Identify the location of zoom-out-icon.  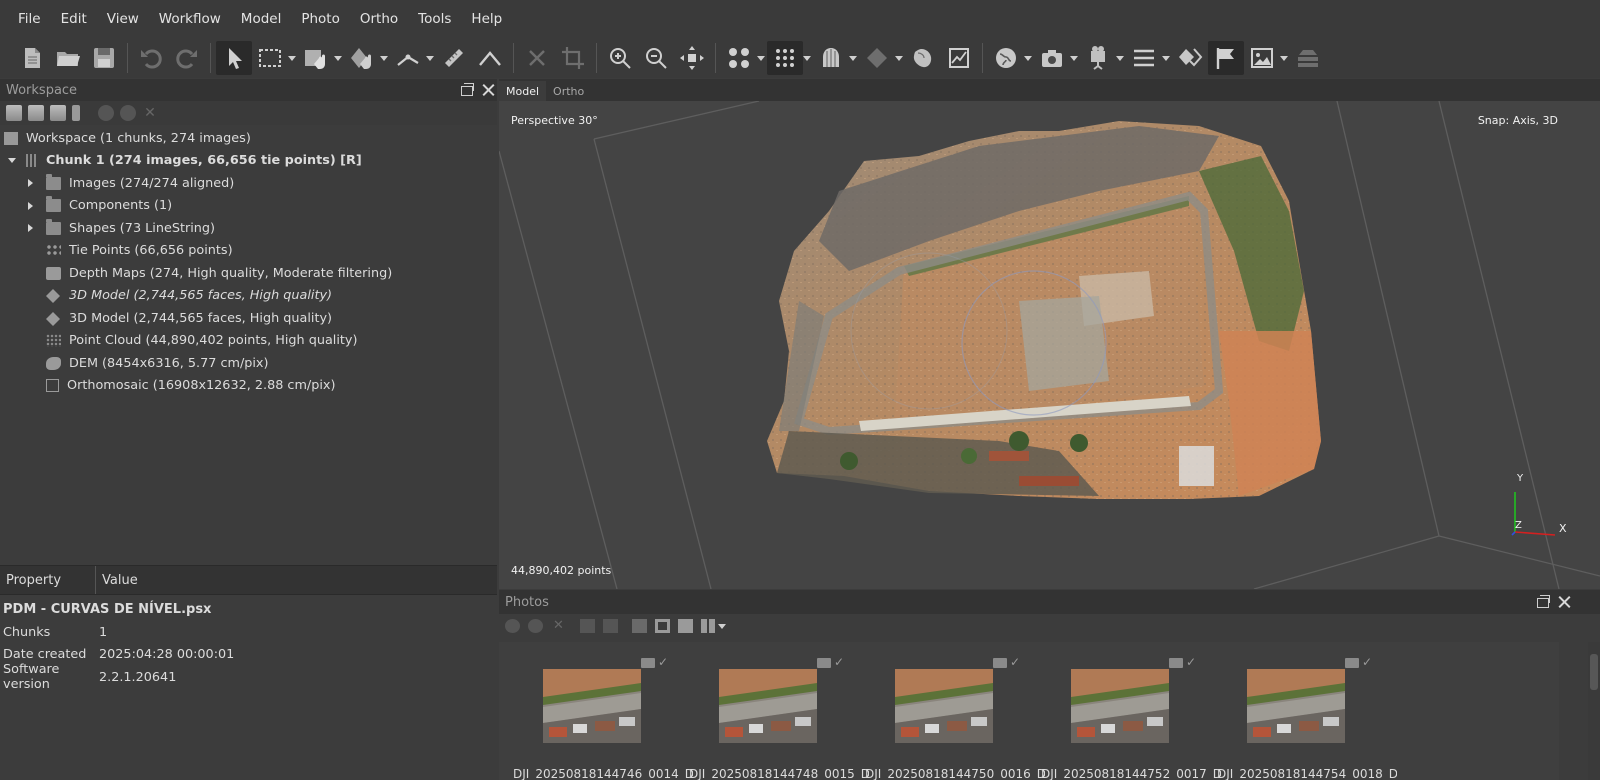
(656, 58).